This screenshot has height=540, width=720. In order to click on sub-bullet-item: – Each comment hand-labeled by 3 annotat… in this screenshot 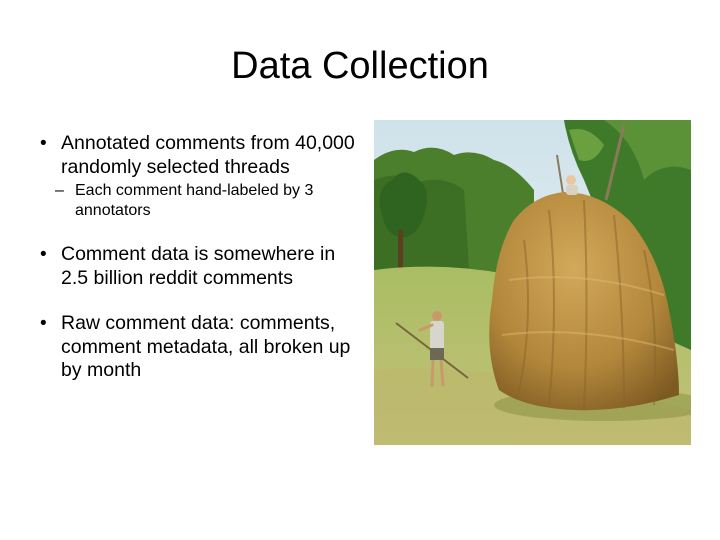, I will do `click(206, 201)`.